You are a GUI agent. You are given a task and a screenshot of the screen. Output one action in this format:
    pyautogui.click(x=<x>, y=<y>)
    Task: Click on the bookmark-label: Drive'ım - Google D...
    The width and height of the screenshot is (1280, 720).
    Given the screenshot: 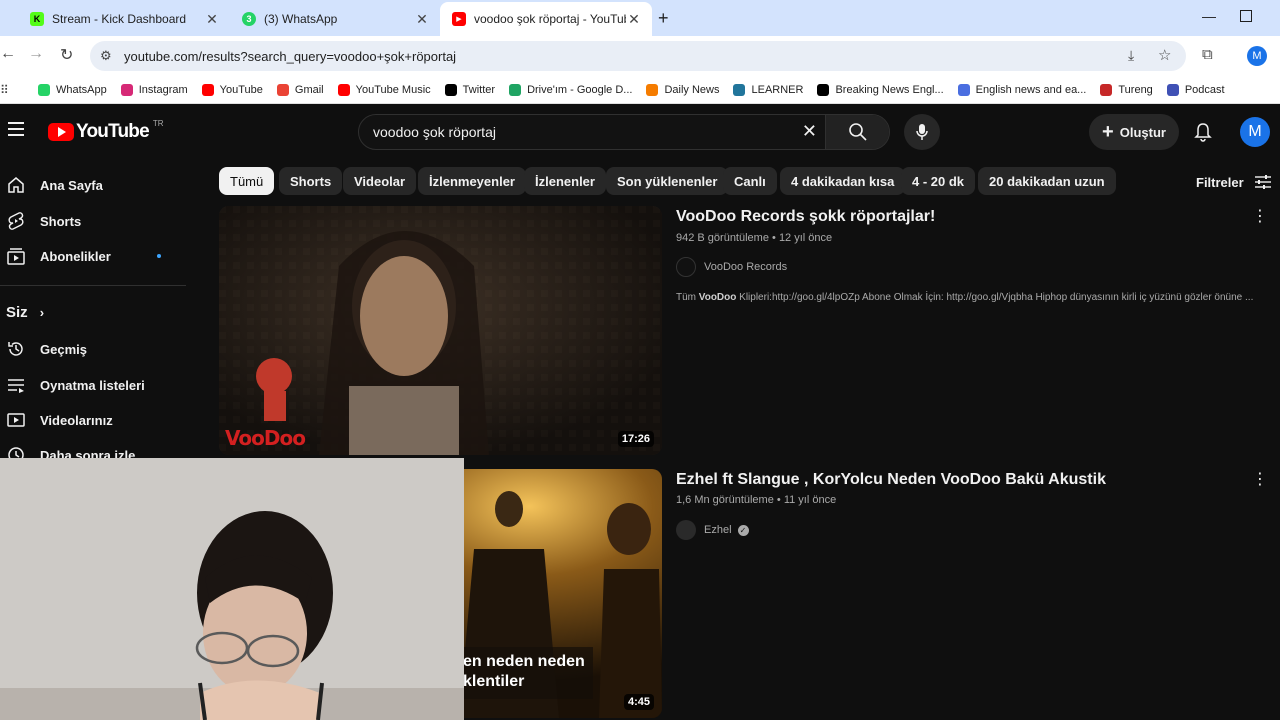 What is the action you would take?
    pyautogui.click(x=580, y=89)
    